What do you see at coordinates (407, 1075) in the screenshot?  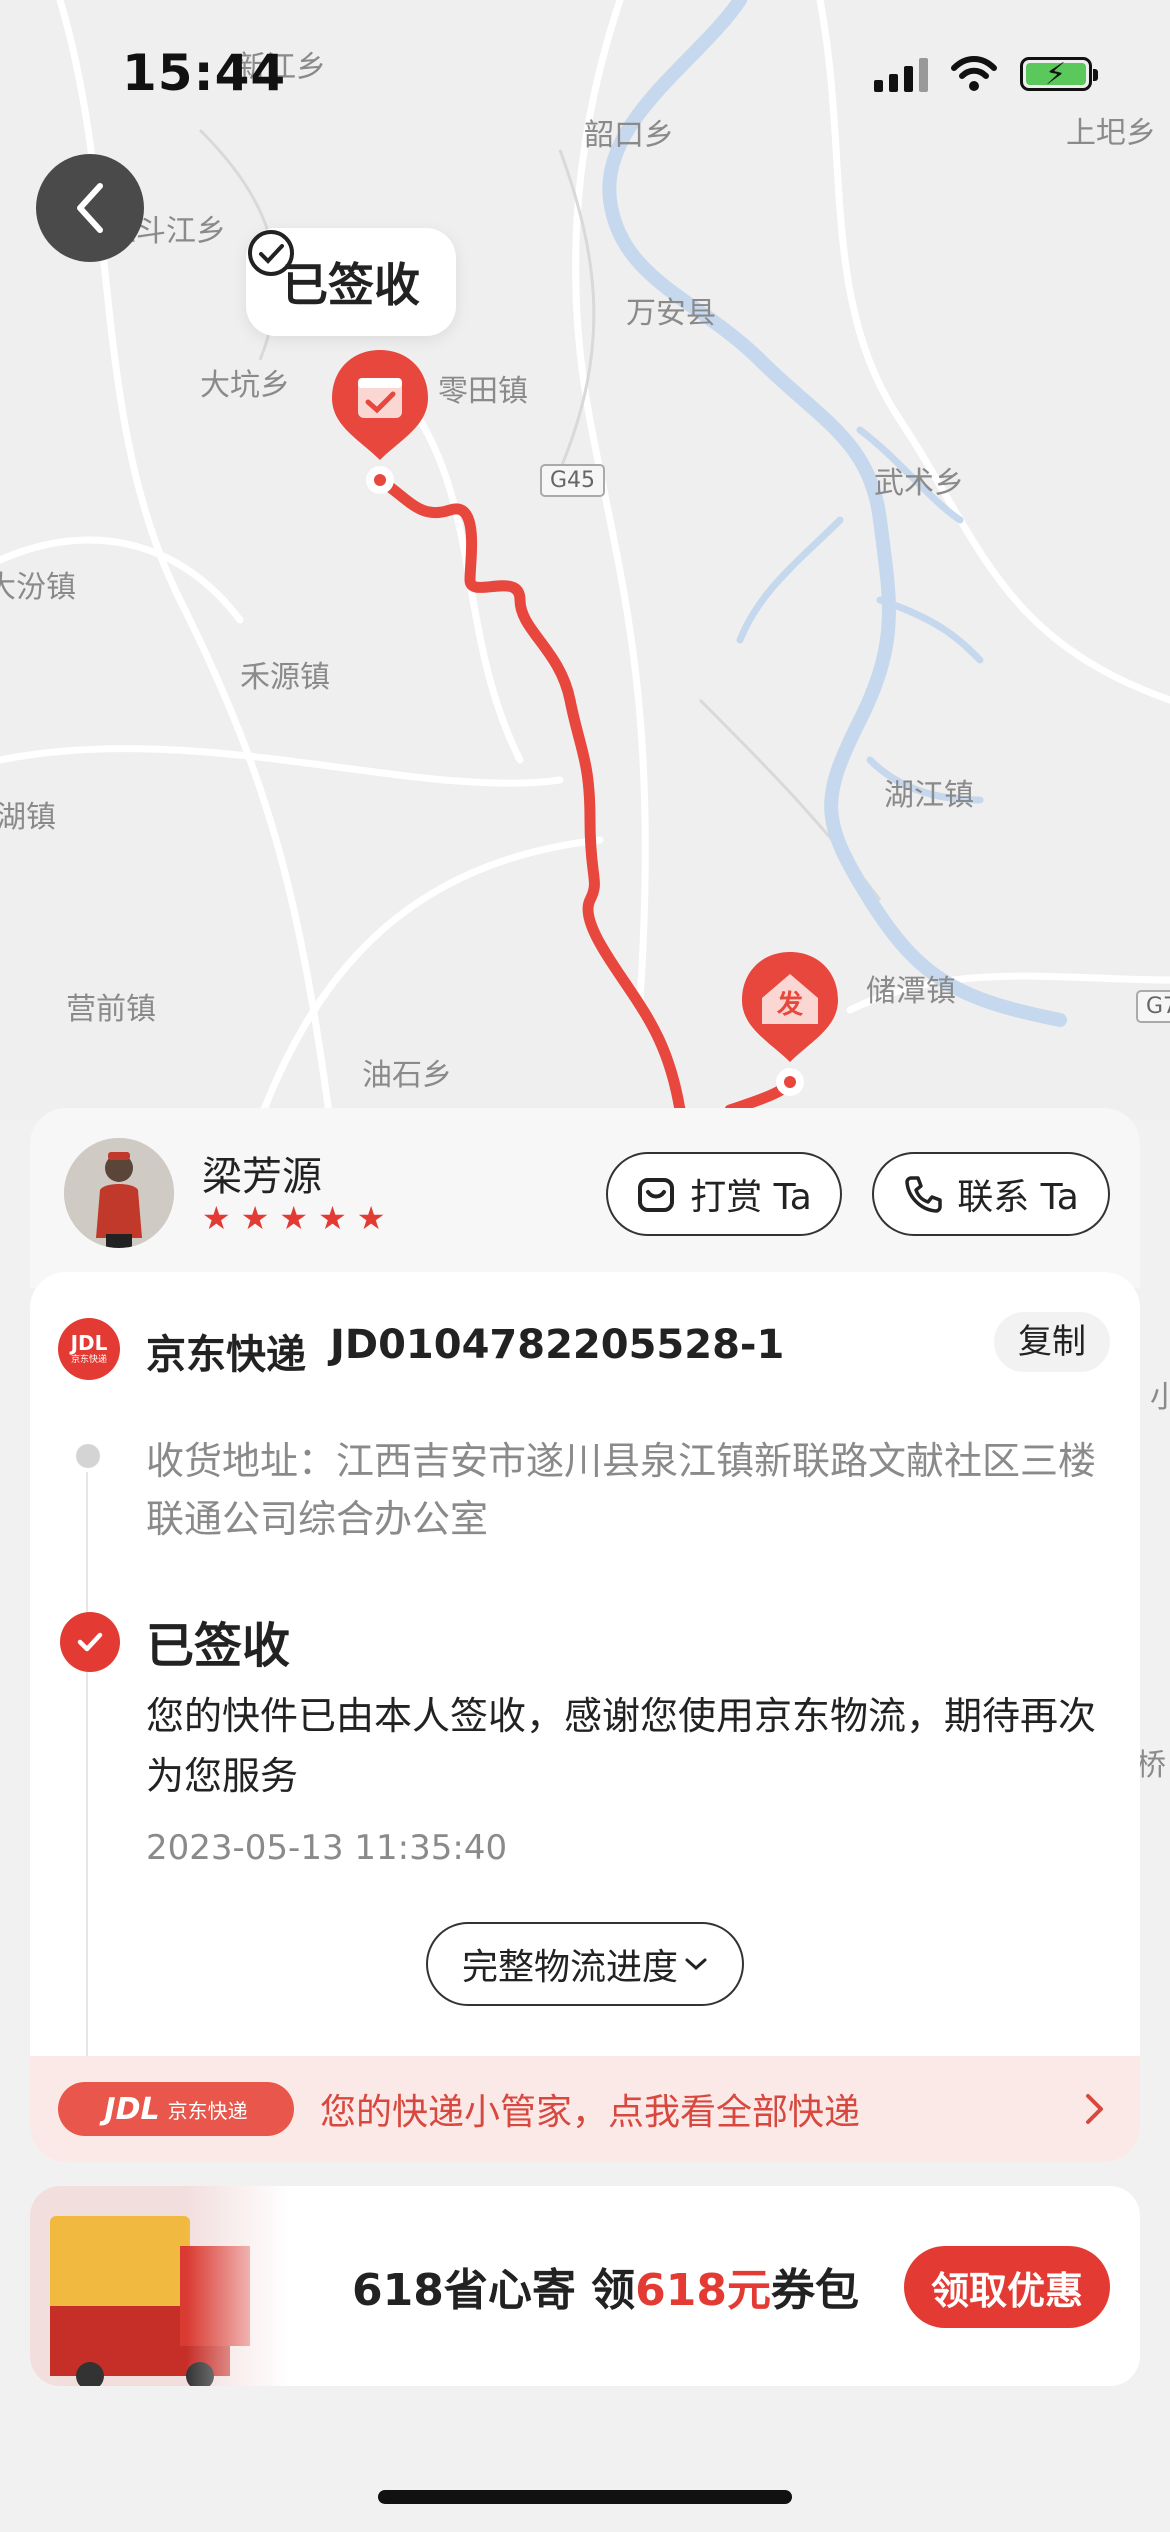 I see `map-label: 油石乡` at bounding box center [407, 1075].